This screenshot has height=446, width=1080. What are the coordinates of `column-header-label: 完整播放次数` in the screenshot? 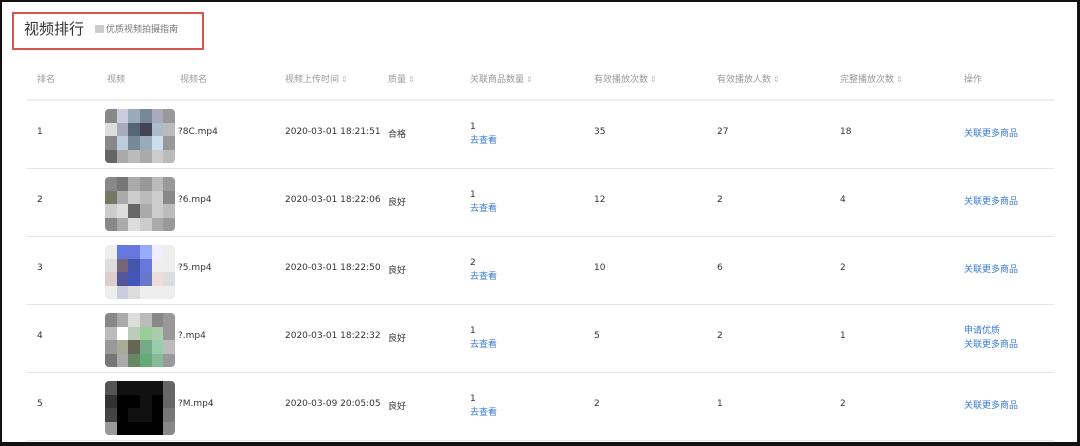 It's located at (867, 80).